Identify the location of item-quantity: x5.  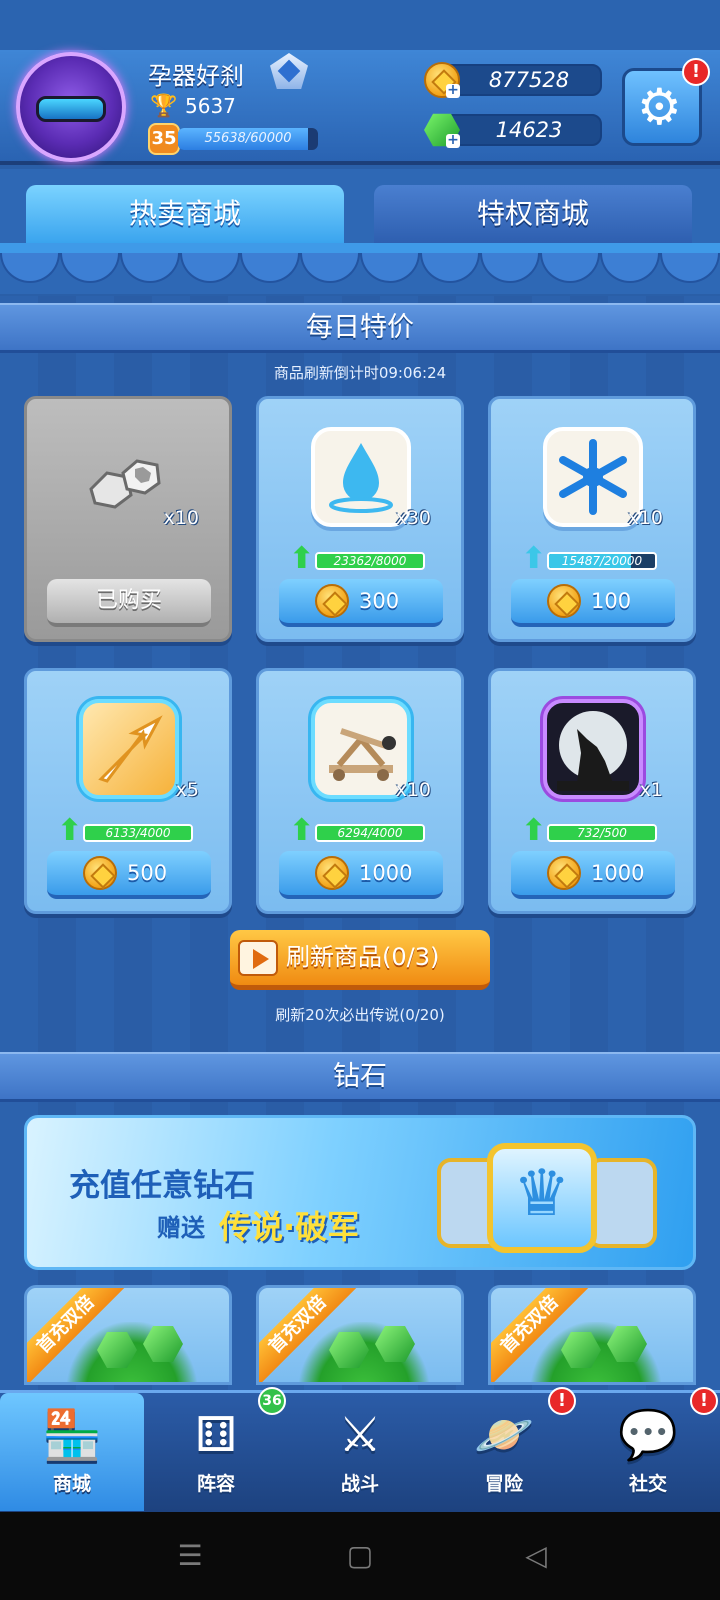
(187, 790).